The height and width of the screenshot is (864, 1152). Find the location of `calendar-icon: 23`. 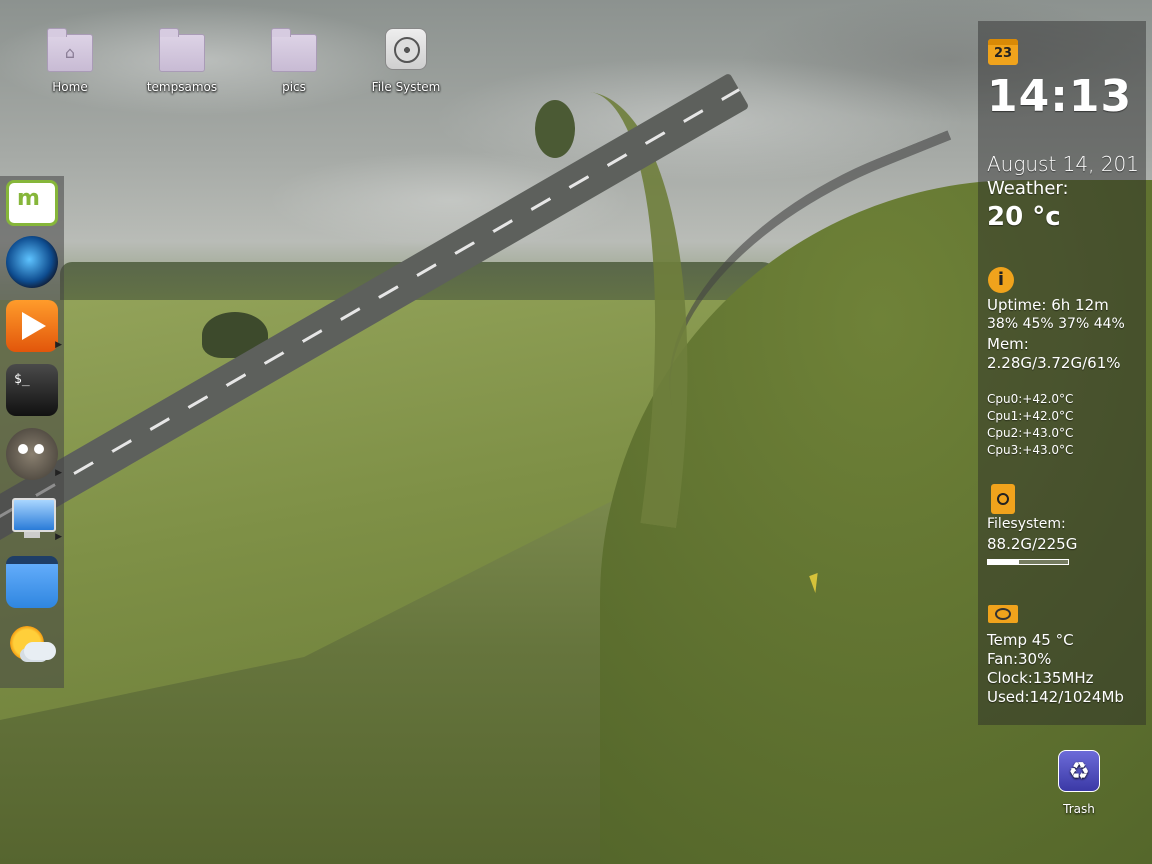

calendar-icon: 23 is located at coordinates (1003, 52).